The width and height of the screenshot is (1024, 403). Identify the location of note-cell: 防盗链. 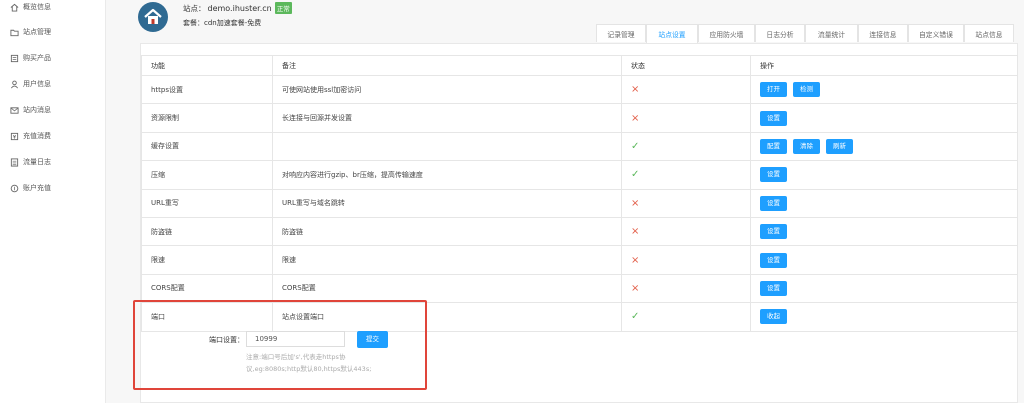
(447, 231).